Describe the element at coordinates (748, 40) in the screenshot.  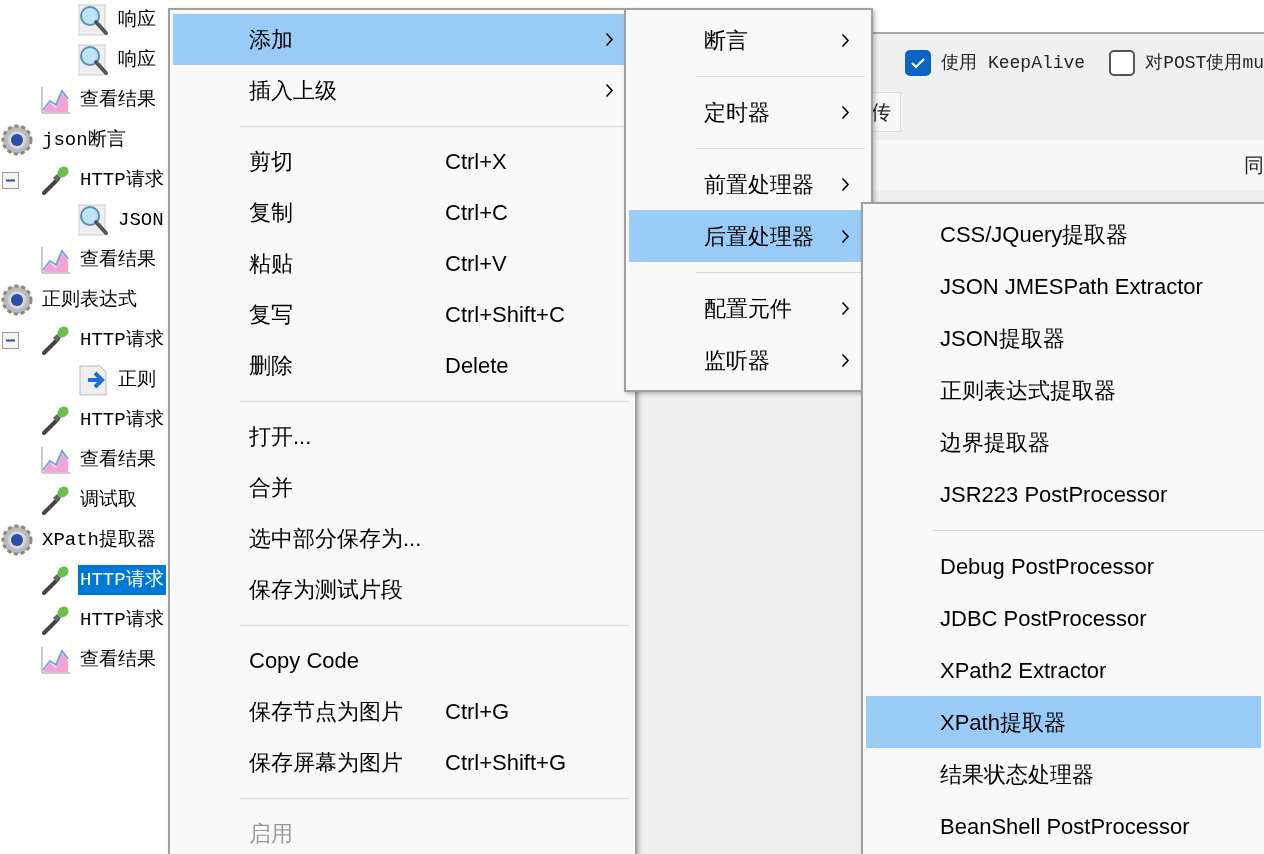
I see `menu-item: 断言` at that location.